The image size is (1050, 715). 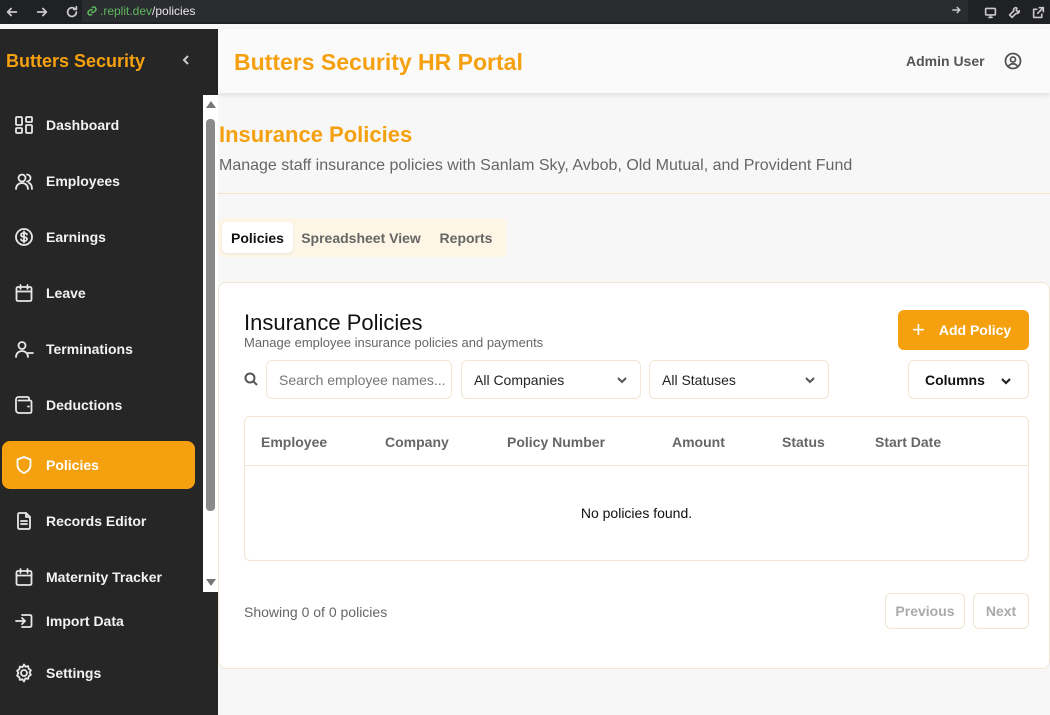 I want to click on sidebar-item-label: Leave, so click(x=66, y=293).